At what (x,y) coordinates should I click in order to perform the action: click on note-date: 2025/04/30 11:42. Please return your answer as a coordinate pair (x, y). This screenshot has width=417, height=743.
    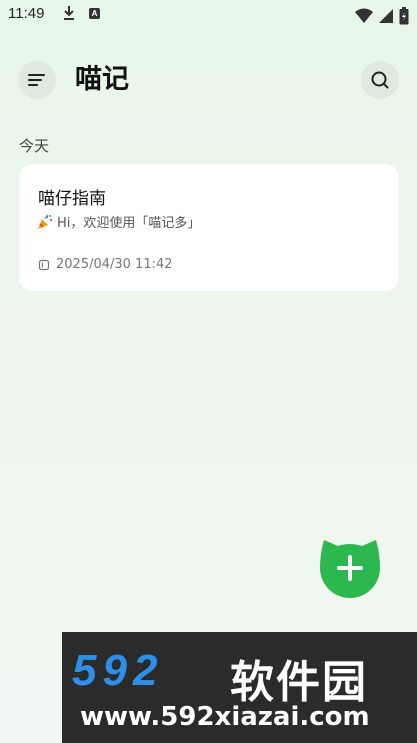
    Looking at the image, I should click on (114, 264).